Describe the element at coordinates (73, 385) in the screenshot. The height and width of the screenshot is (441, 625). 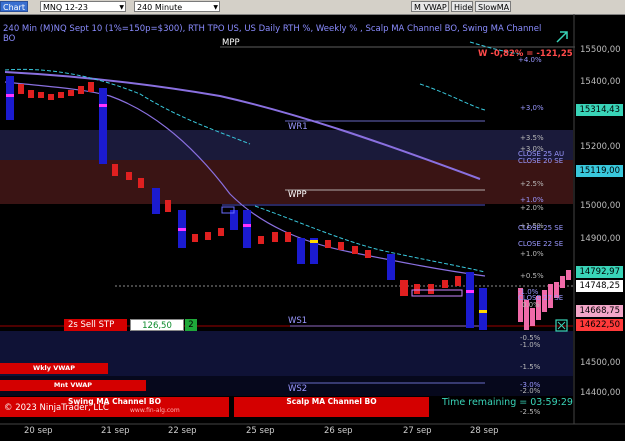
I see `mnt-vwap-bar: Mnt VWAP` at that location.